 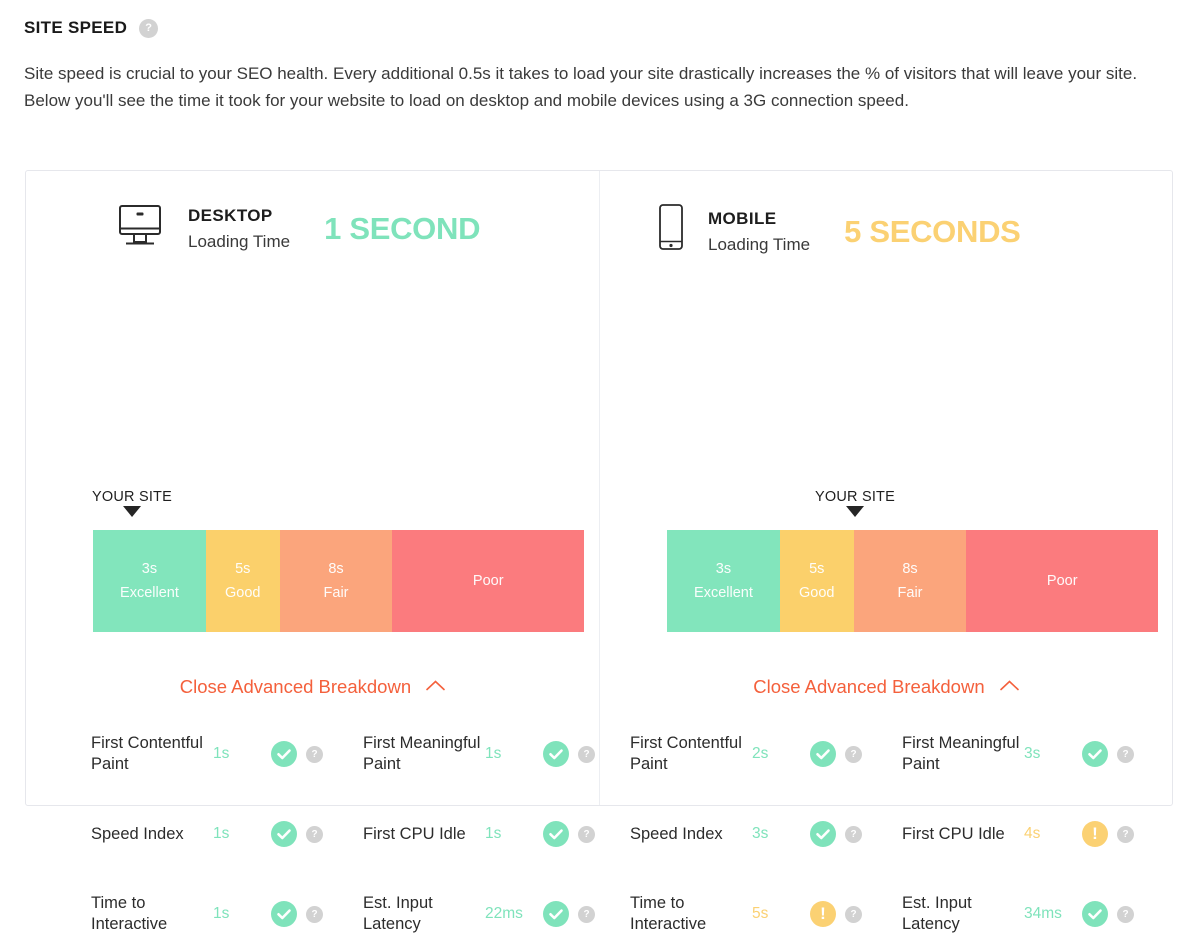 I want to click on mobile-your-site-marker: YOUR SITE, so click(x=855, y=503).